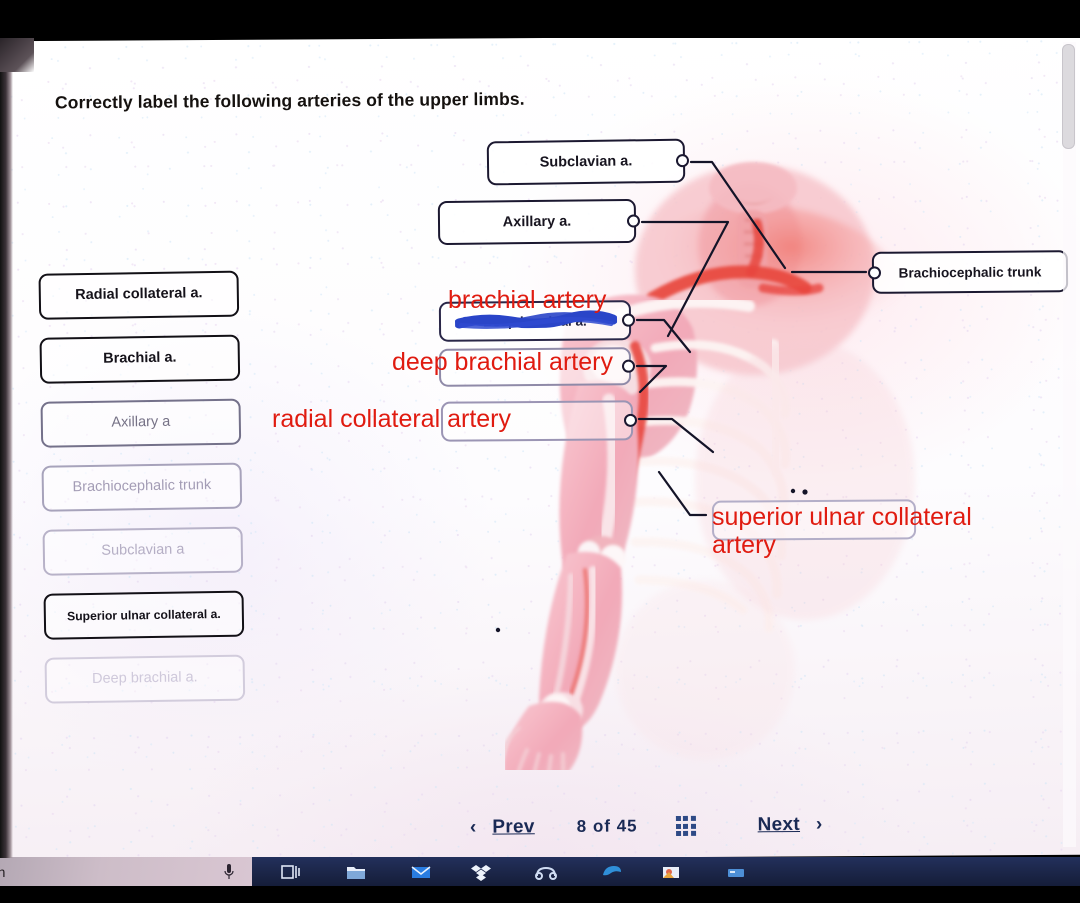 The image size is (1080, 903). I want to click on answer-box-subclavian-label: Subclavian a., so click(586, 162).